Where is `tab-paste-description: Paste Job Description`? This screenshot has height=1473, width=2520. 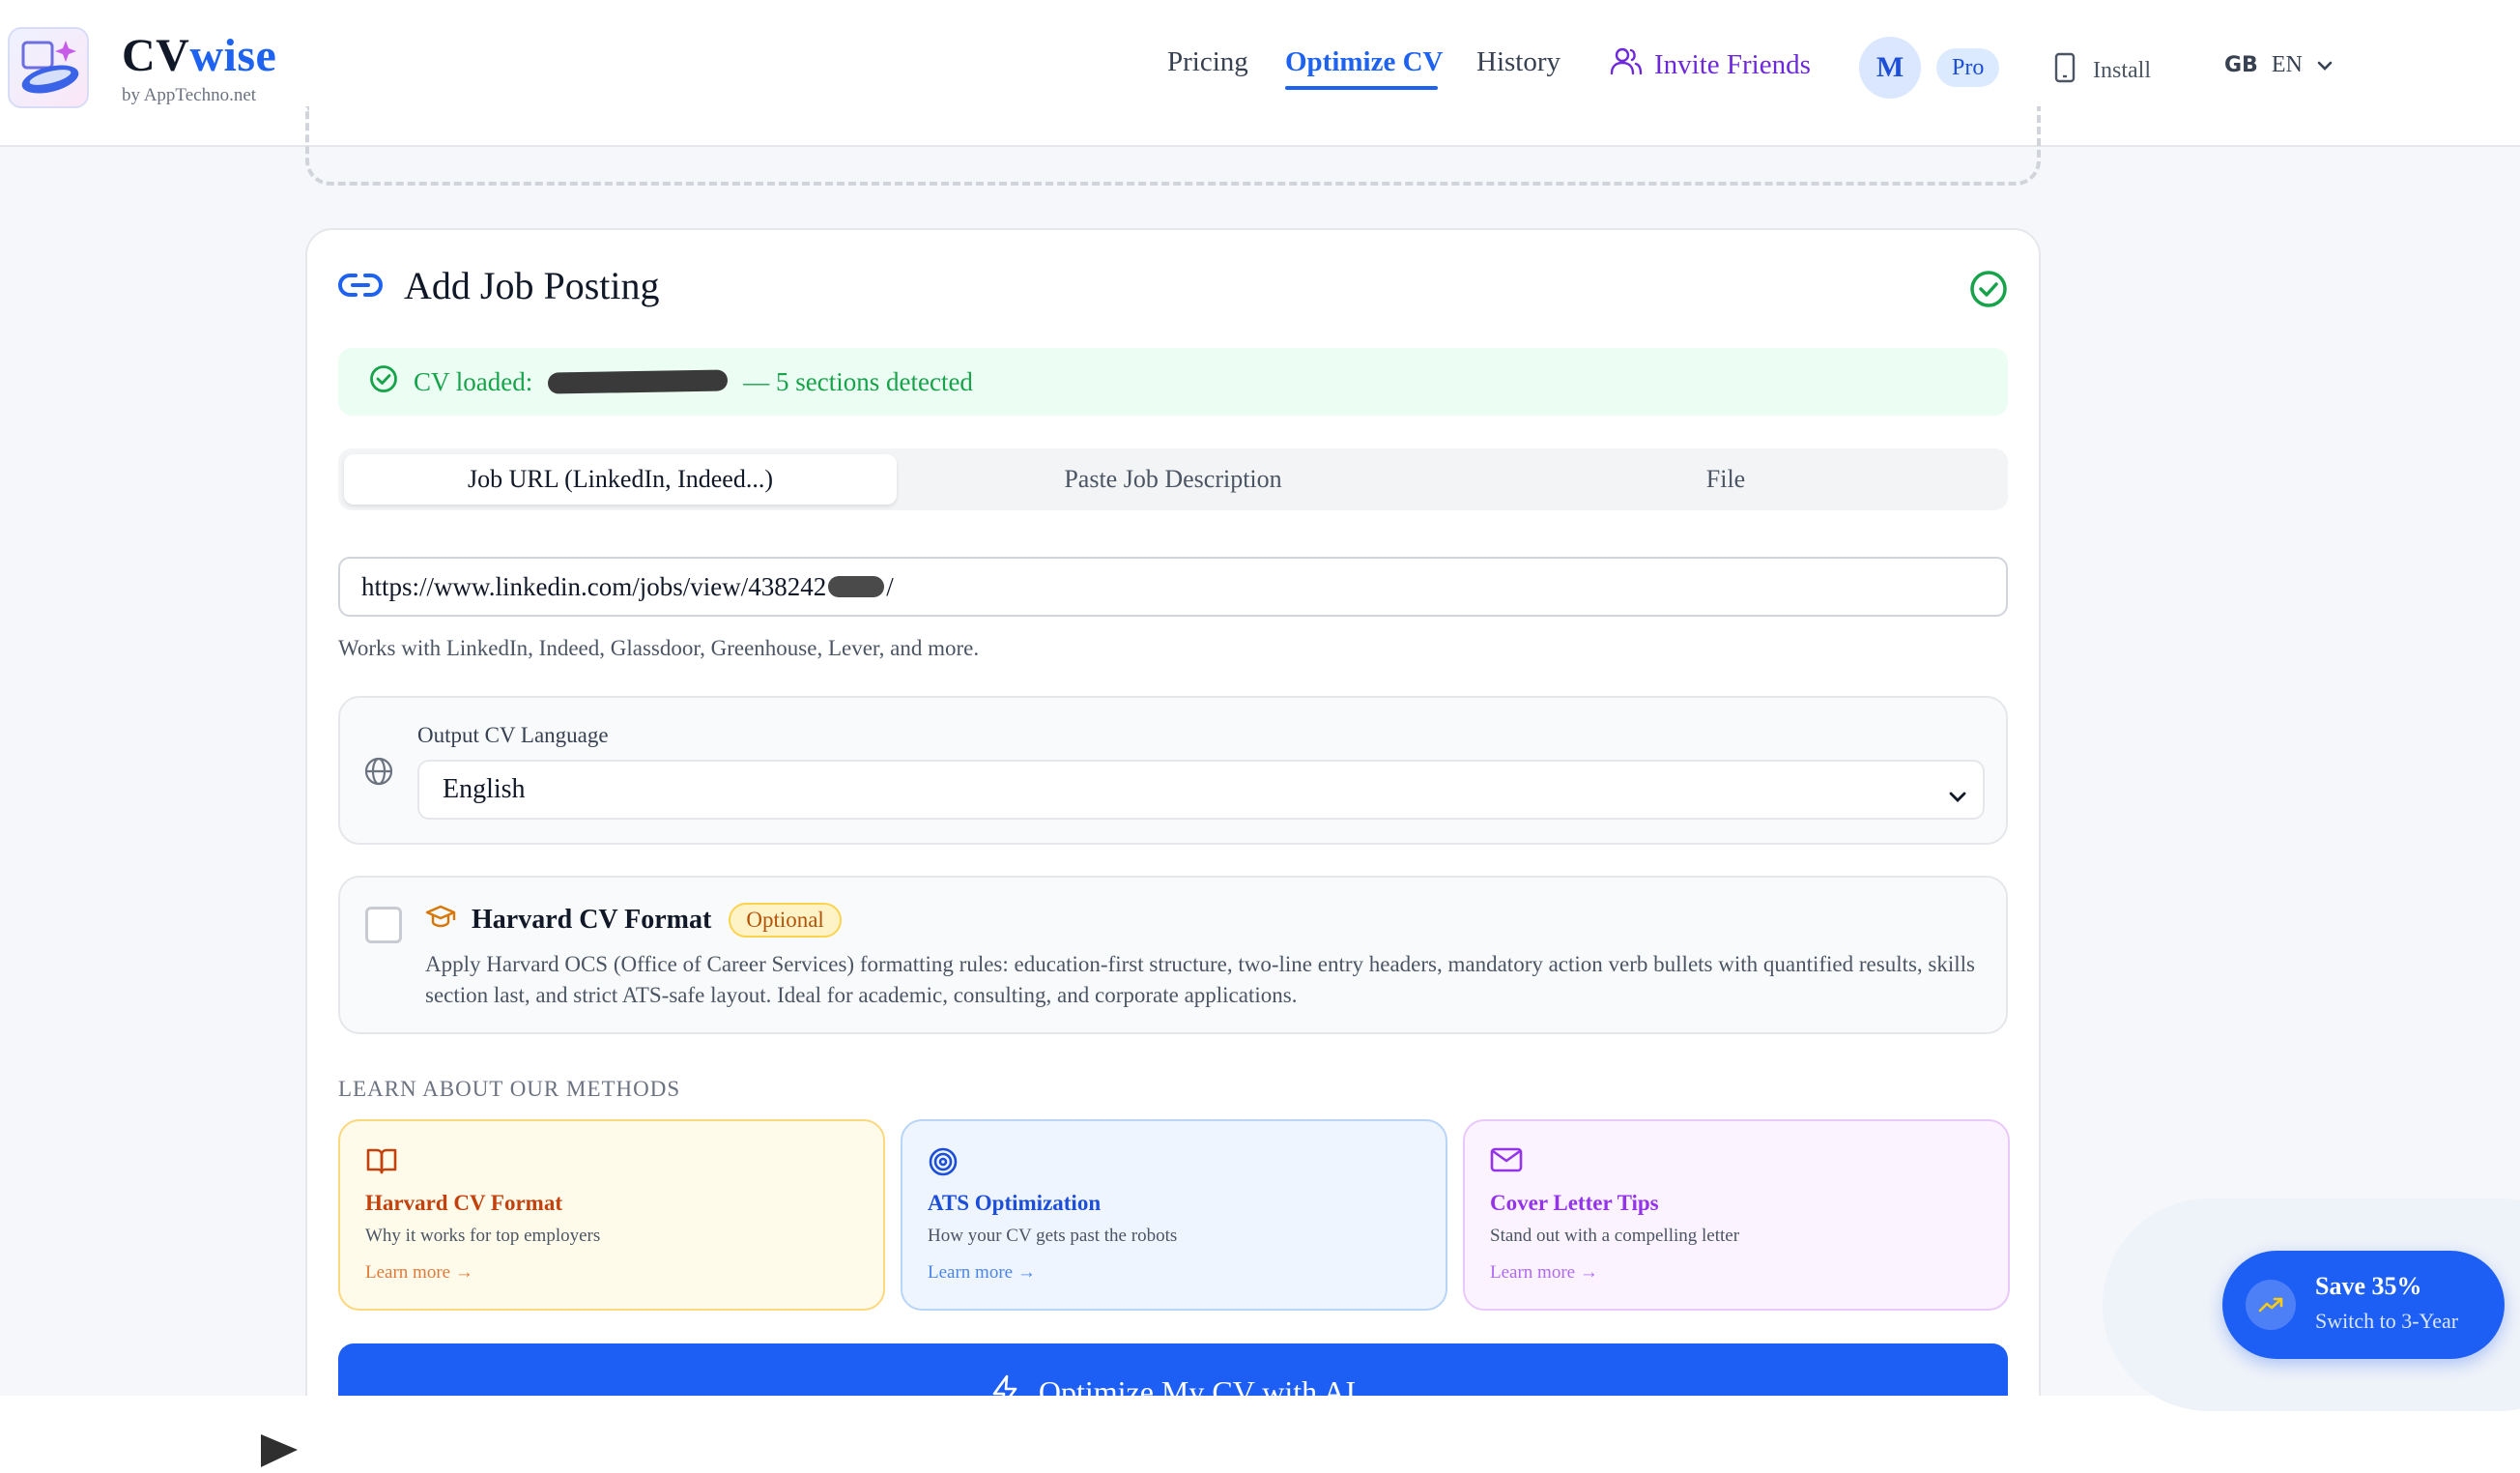 tab-paste-description: Paste Job Description is located at coordinates (1173, 479).